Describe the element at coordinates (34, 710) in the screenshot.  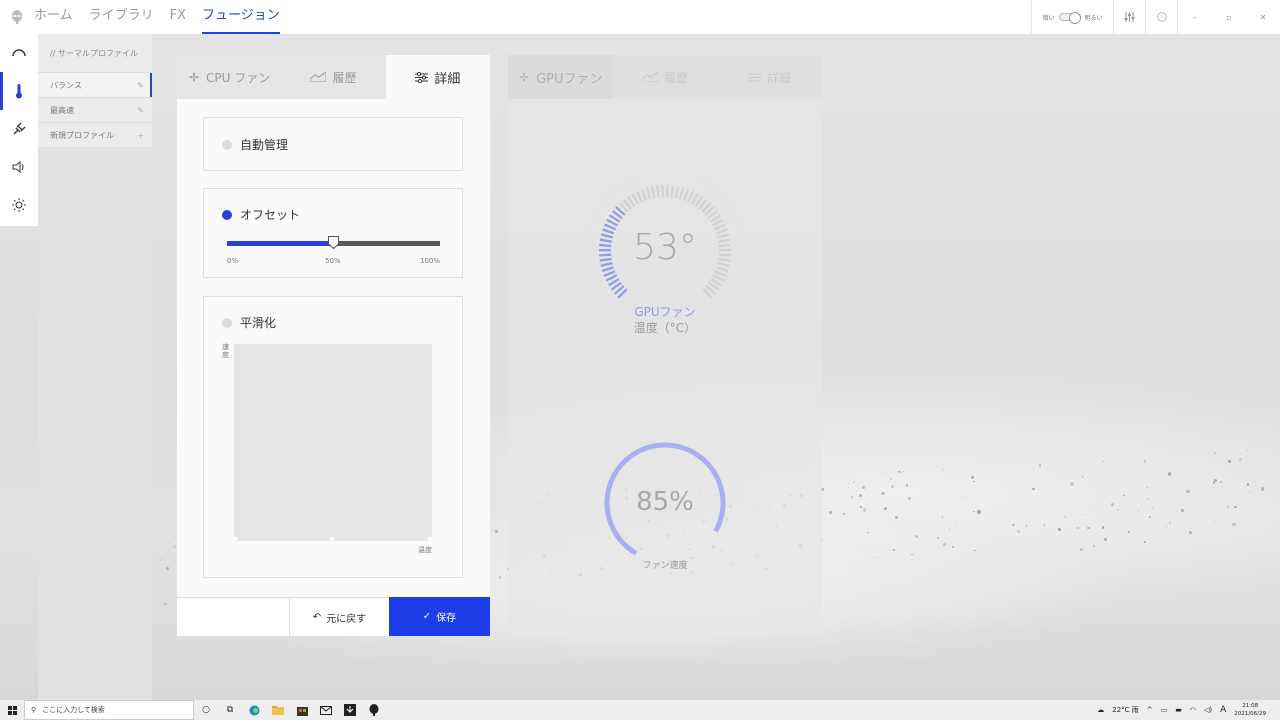
I see `search-icon: ⚲` at that location.